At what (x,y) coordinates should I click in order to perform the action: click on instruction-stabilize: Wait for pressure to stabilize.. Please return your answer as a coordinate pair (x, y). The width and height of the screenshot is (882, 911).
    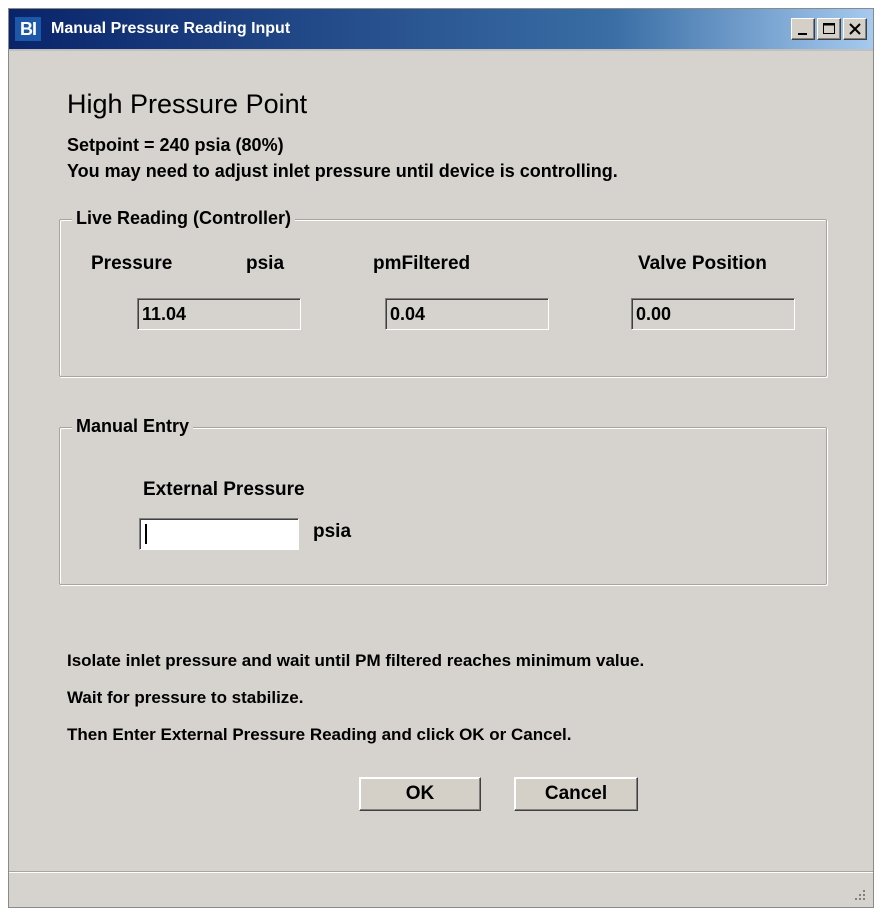
    Looking at the image, I should click on (185, 697).